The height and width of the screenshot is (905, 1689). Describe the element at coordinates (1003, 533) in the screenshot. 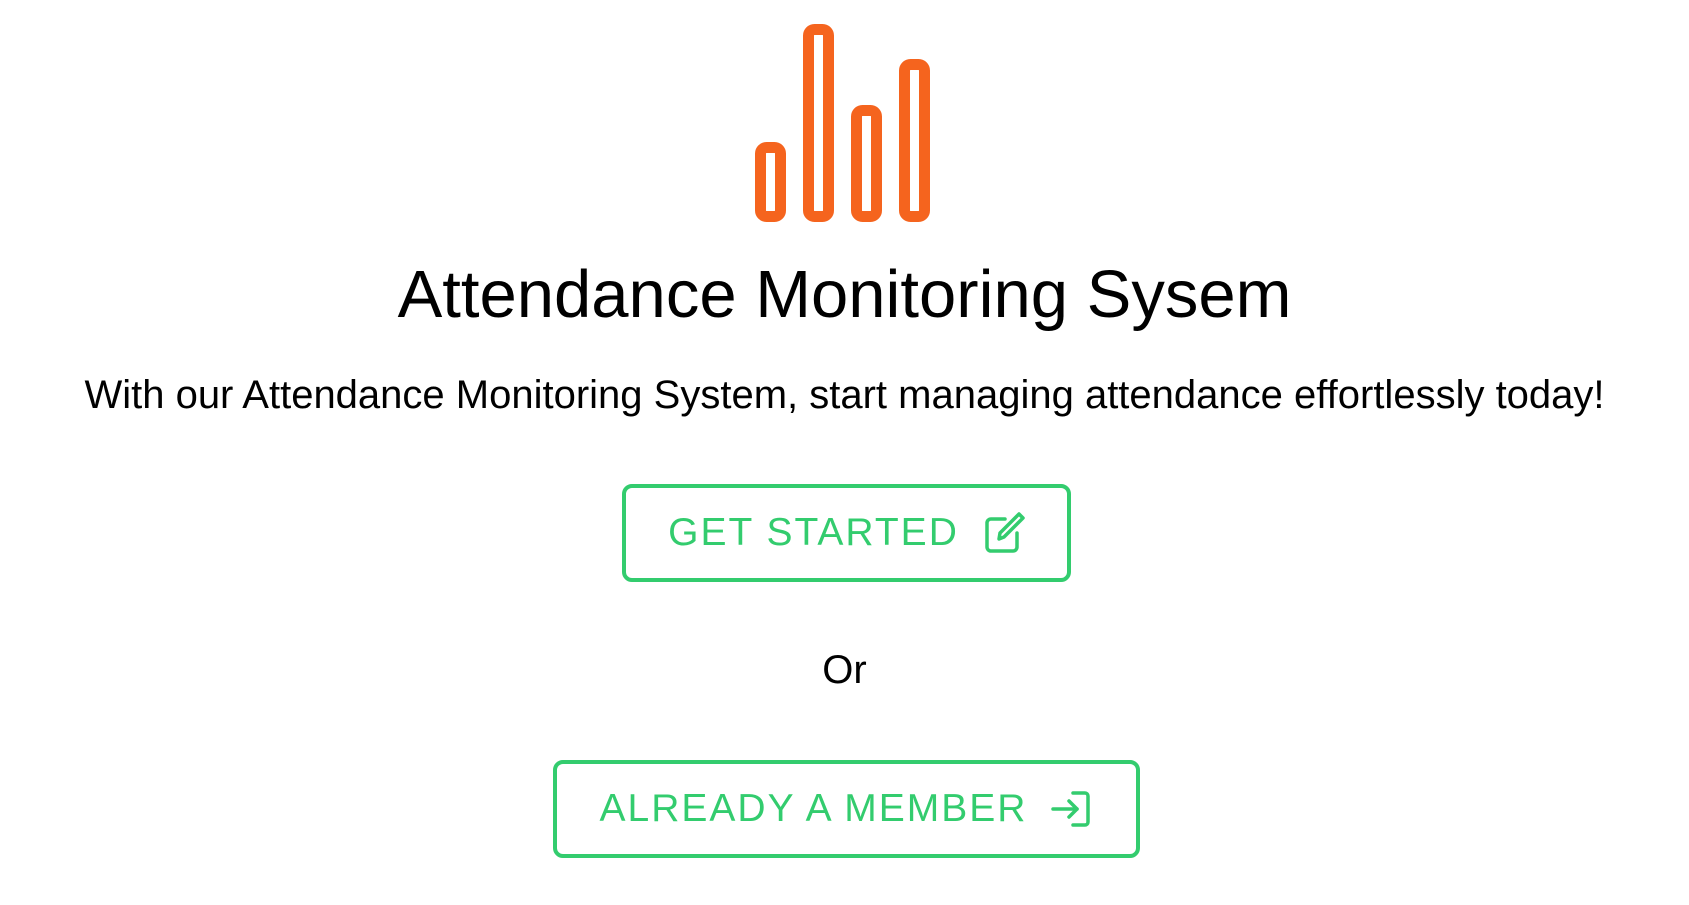

I see `edit-icon` at that location.